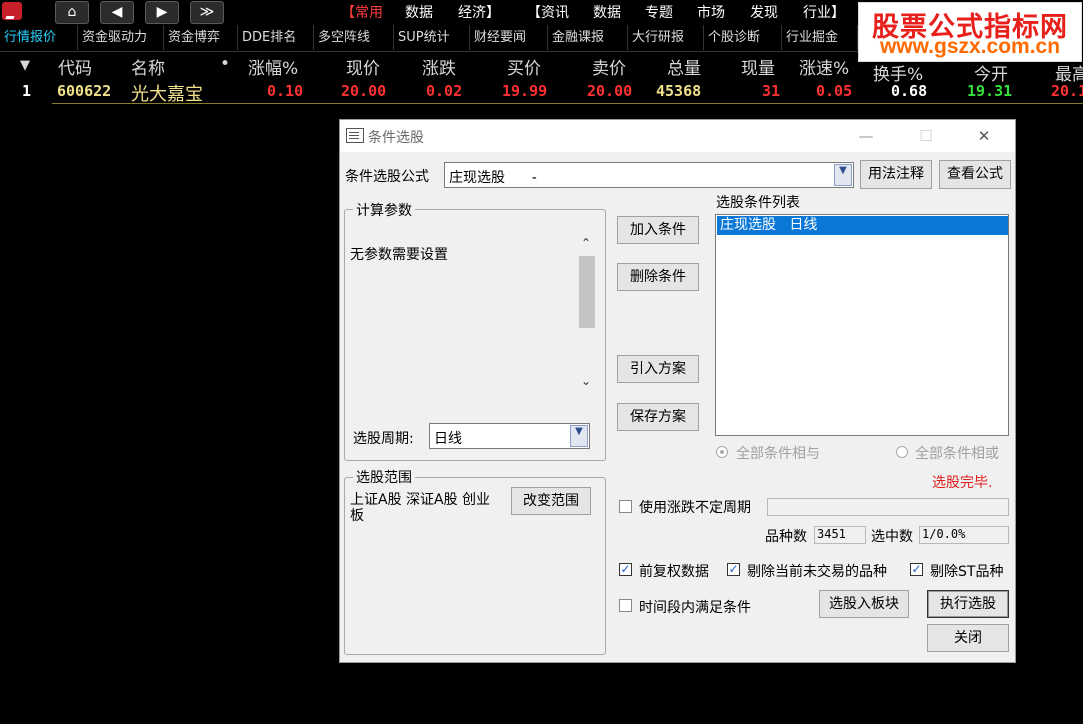 Image resolution: width=1083 pixels, height=724 pixels. What do you see at coordinates (364, 91) in the screenshot?
I see `row-price: 20.00` at bounding box center [364, 91].